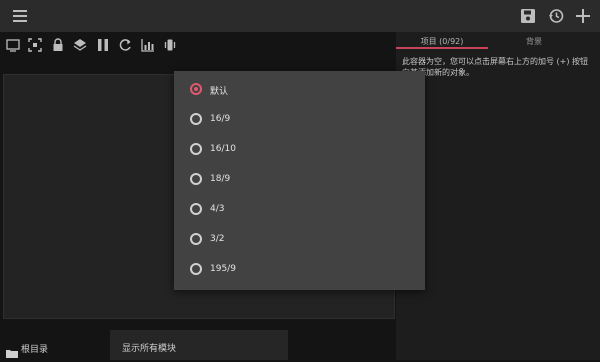 The image size is (600, 362). What do you see at coordinates (299, 151) in the screenshot?
I see `option-16-10: 16/10` at bounding box center [299, 151].